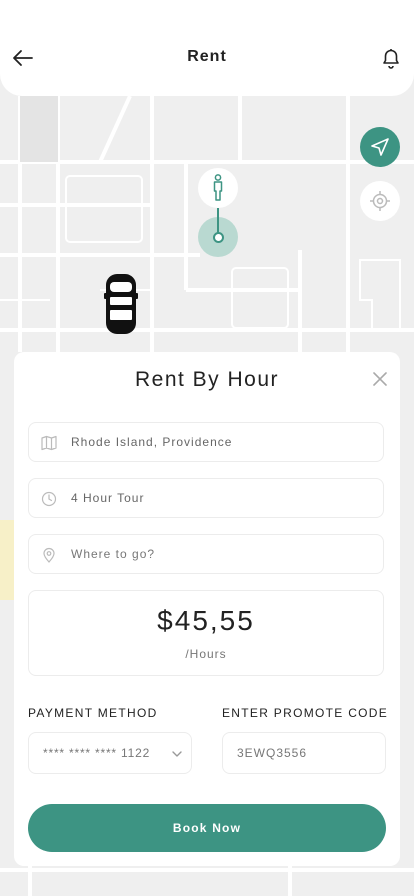 The width and height of the screenshot is (414, 896). I want to click on crosshair-icon, so click(380, 201).